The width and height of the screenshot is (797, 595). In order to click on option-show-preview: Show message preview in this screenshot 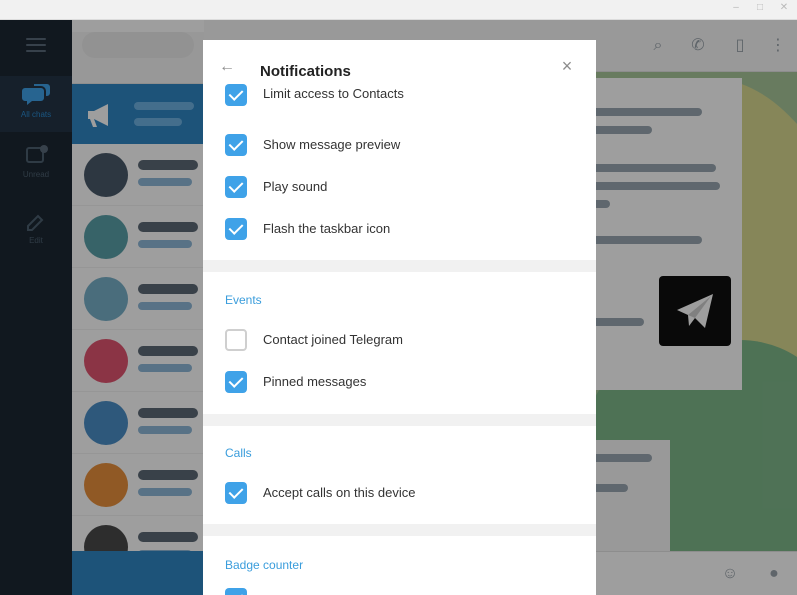, I will do `click(400, 145)`.